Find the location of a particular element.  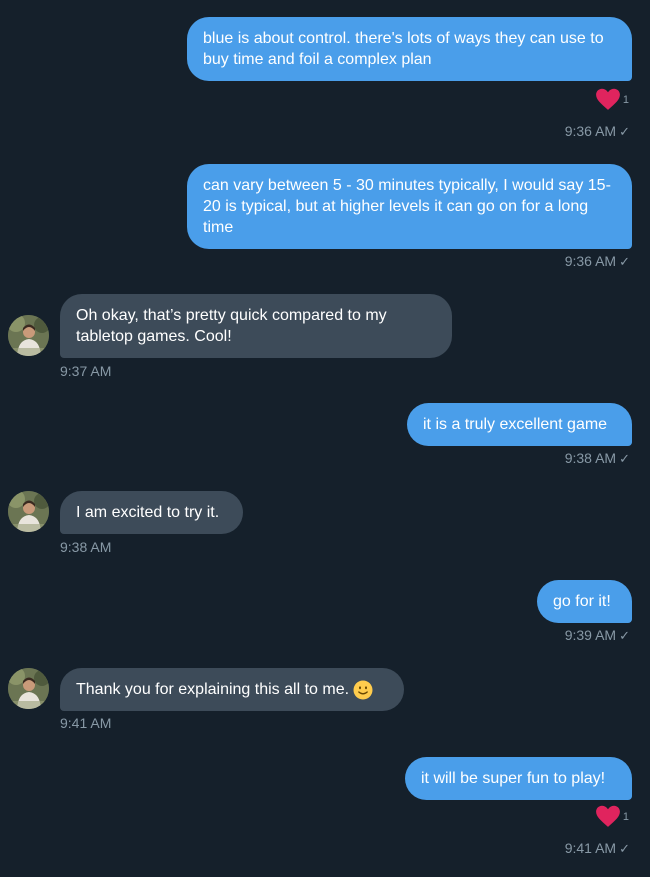

message-bubble-incoming: Thank you for explaining this all to me. is located at coordinates (232, 689).